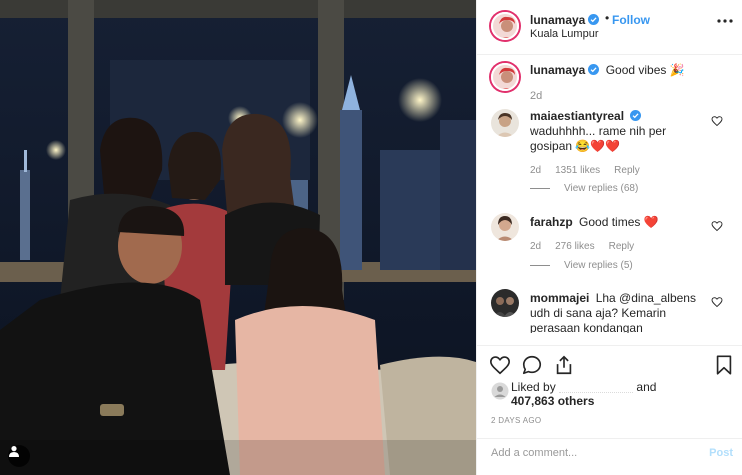  What do you see at coordinates (552, 401) in the screenshot?
I see `likes-count: 407,863 others` at bounding box center [552, 401].